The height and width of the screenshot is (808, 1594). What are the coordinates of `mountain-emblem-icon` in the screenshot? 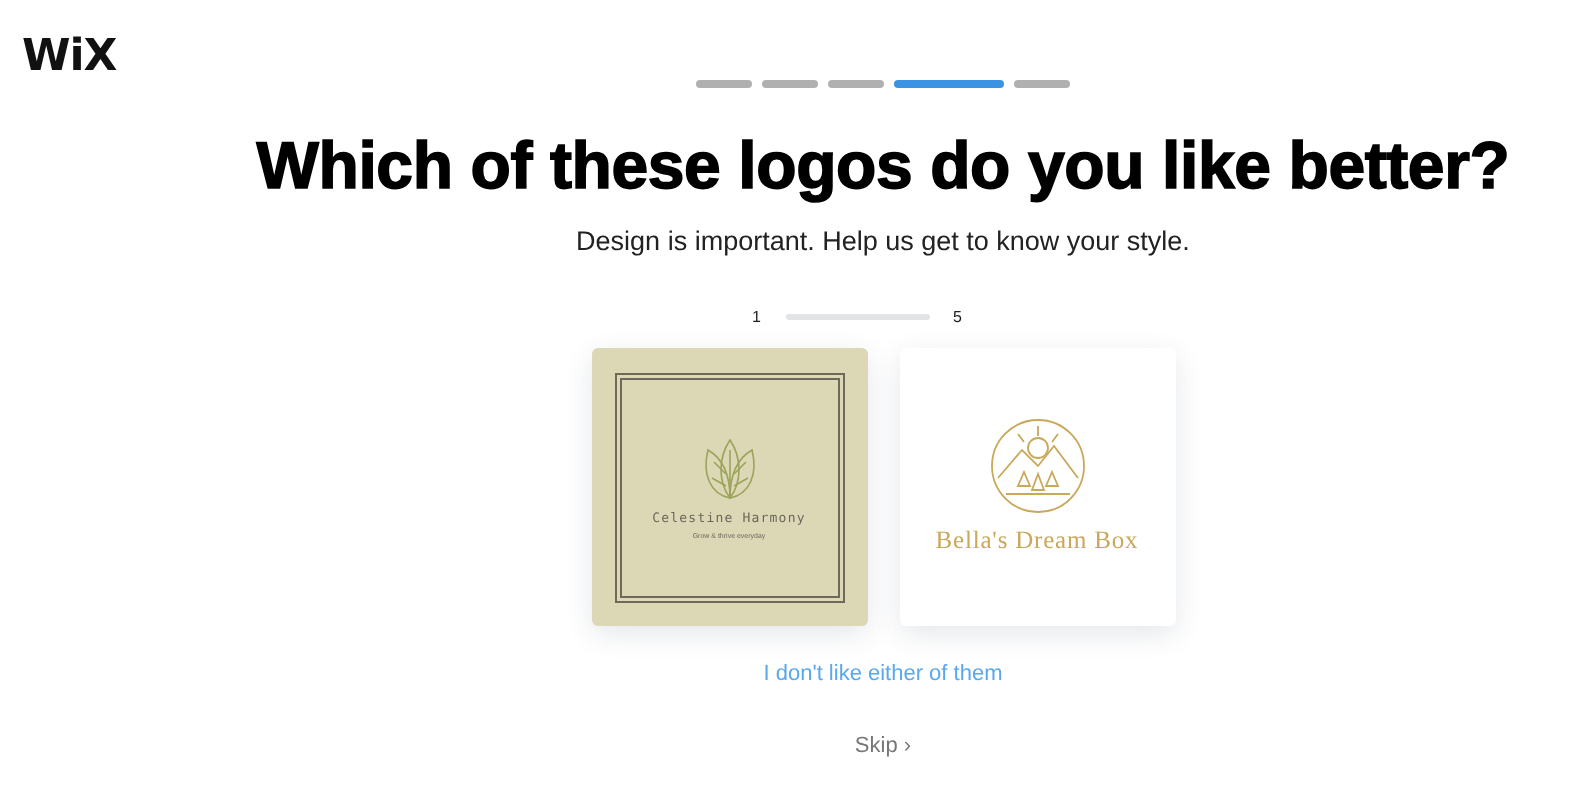 It's located at (1037, 466).